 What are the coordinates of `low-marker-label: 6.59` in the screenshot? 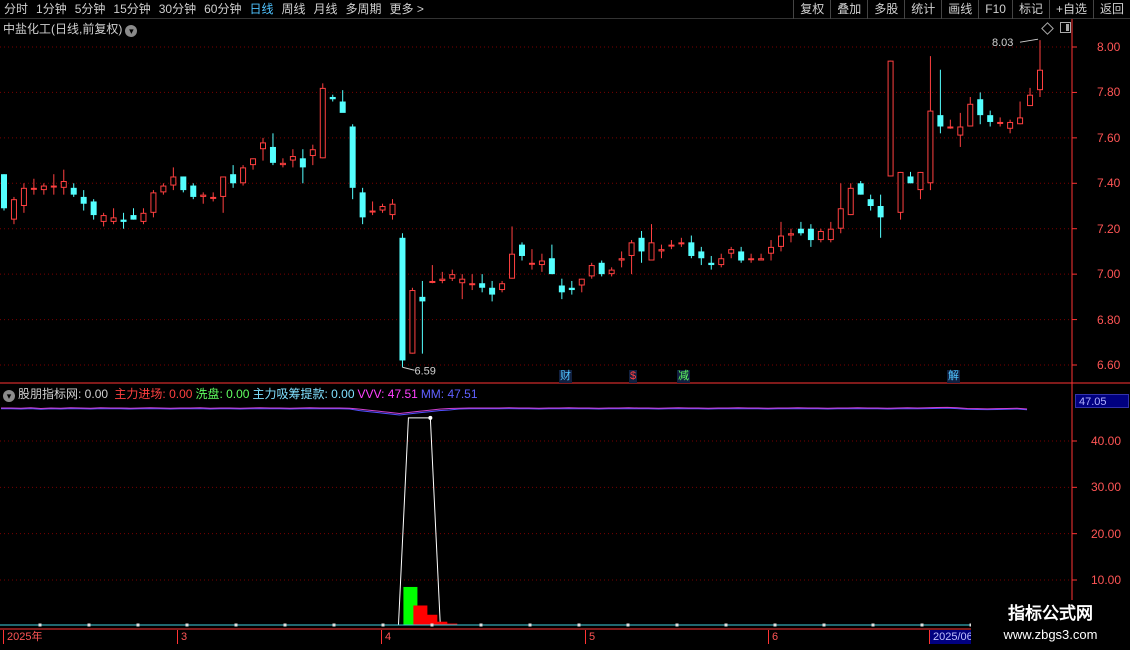 It's located at (424, 371).